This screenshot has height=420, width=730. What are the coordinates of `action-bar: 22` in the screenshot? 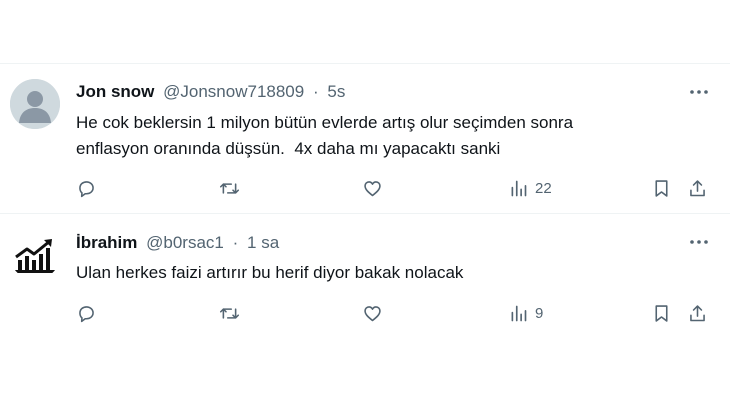 It's located at (396, 188).